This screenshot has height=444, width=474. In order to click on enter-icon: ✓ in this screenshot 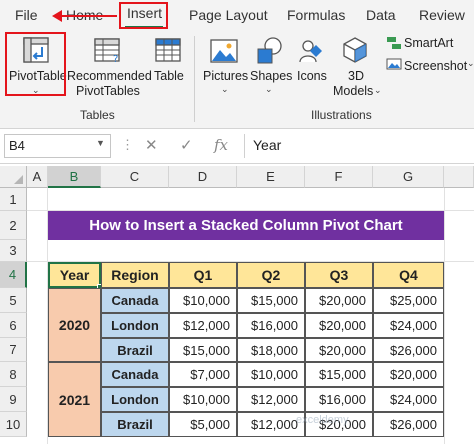, I will do `click(186, 145)`.